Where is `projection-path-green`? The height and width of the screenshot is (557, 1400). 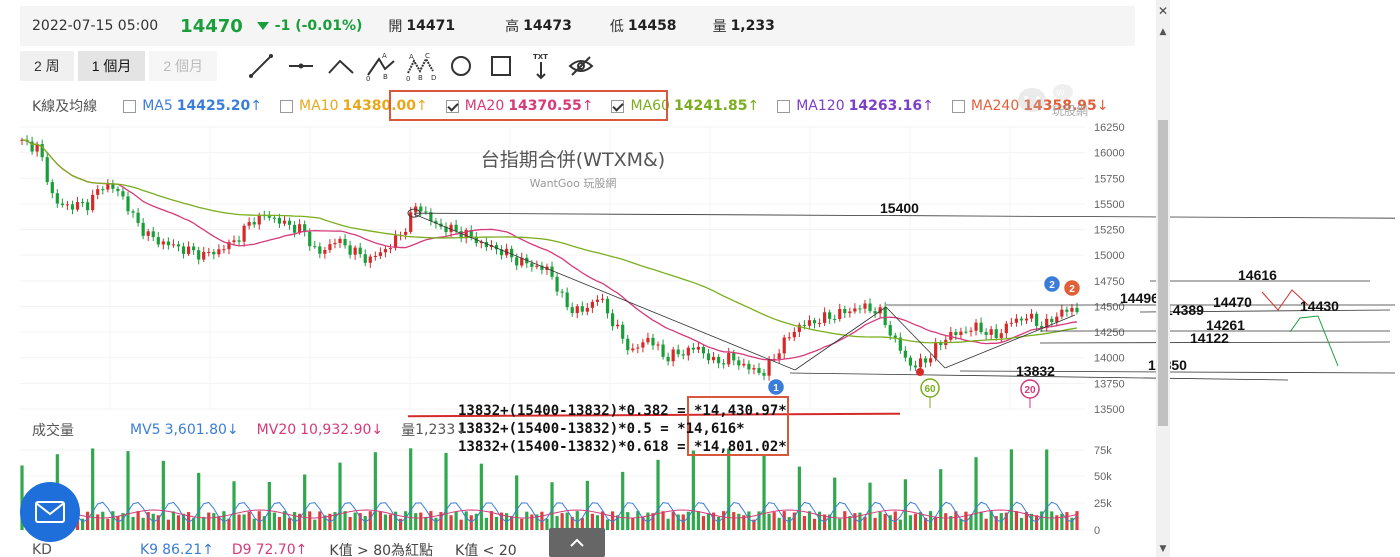 projection-path-green is located at coordinates (1314, 341).